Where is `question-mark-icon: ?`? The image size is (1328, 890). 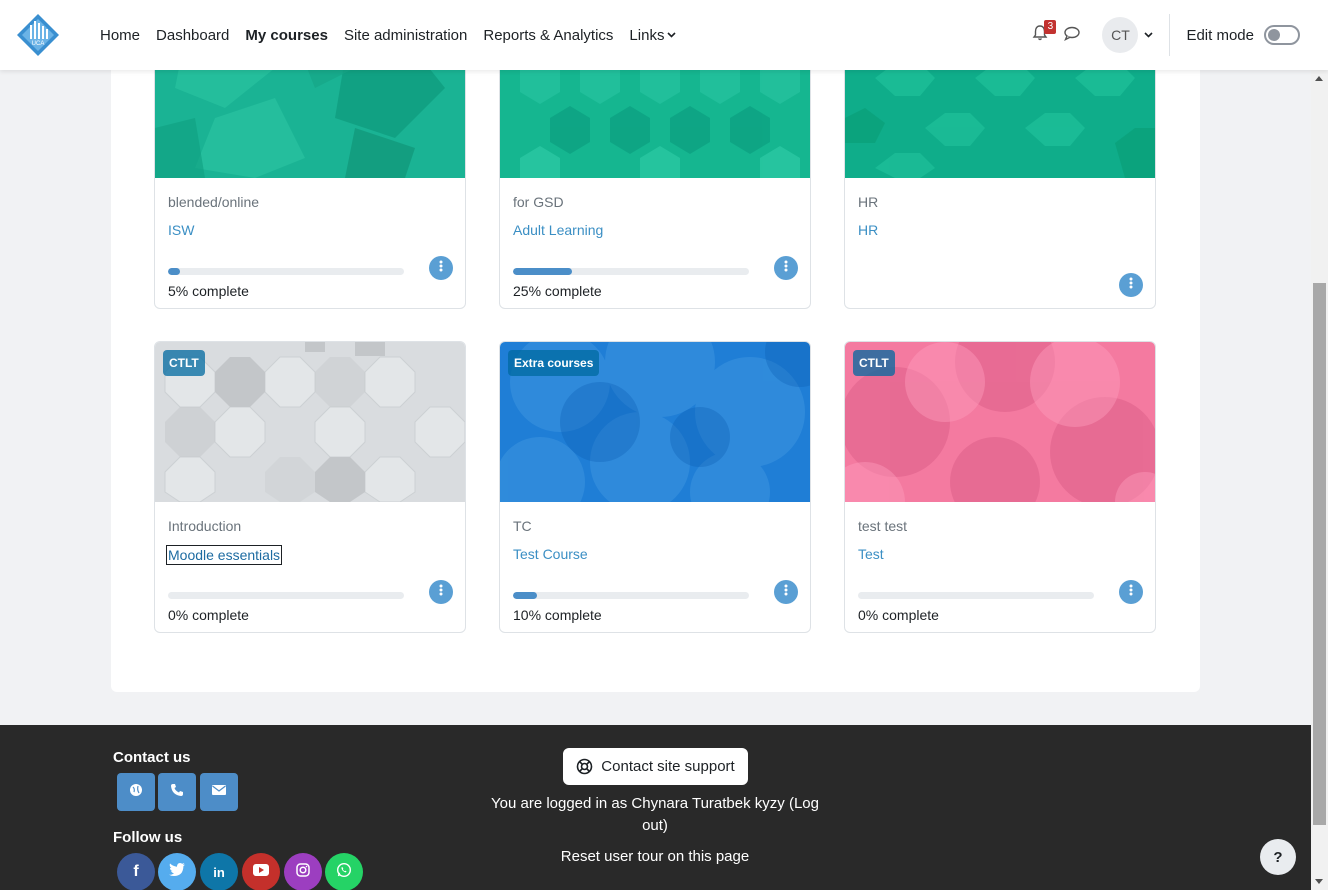
question-mark-icon: ? is located at coordinates (1278, 857).